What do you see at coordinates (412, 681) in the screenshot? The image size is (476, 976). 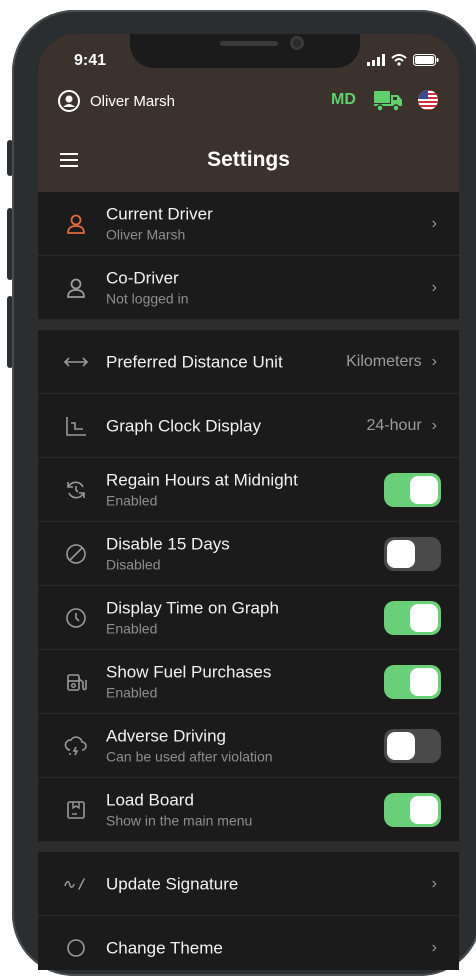 I see `fuel-purchases-toggle` at bounding box center [412, 681].